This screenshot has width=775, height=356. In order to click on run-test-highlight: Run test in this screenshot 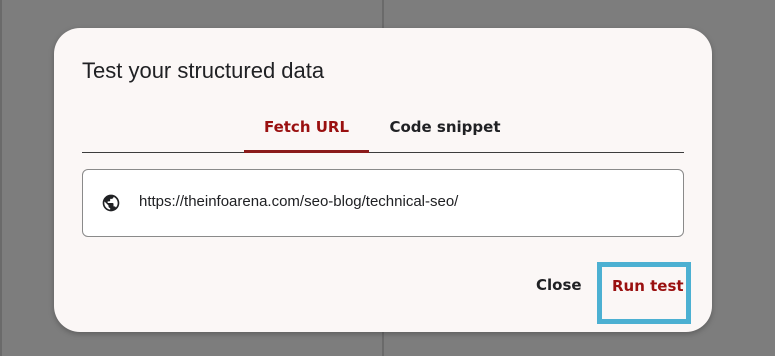, I will do `click(644, 293)`.